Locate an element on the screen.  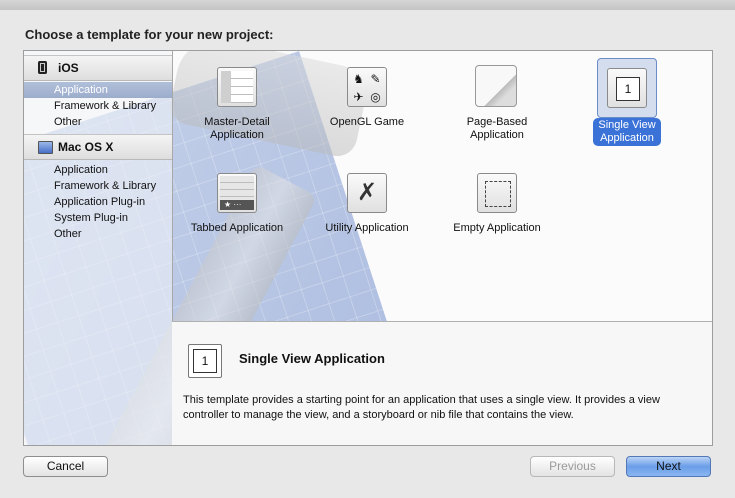
template-master-detail: Master-Detail Application is located at coordinates (237, 104).